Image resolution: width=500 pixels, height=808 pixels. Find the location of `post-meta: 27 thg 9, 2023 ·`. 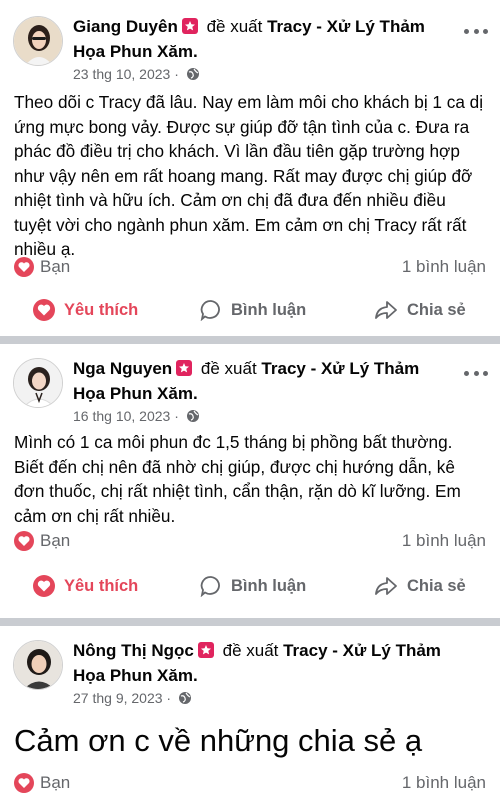

post-meta: 27 thg 9, 2023 · is located at coordinates (132, 699).